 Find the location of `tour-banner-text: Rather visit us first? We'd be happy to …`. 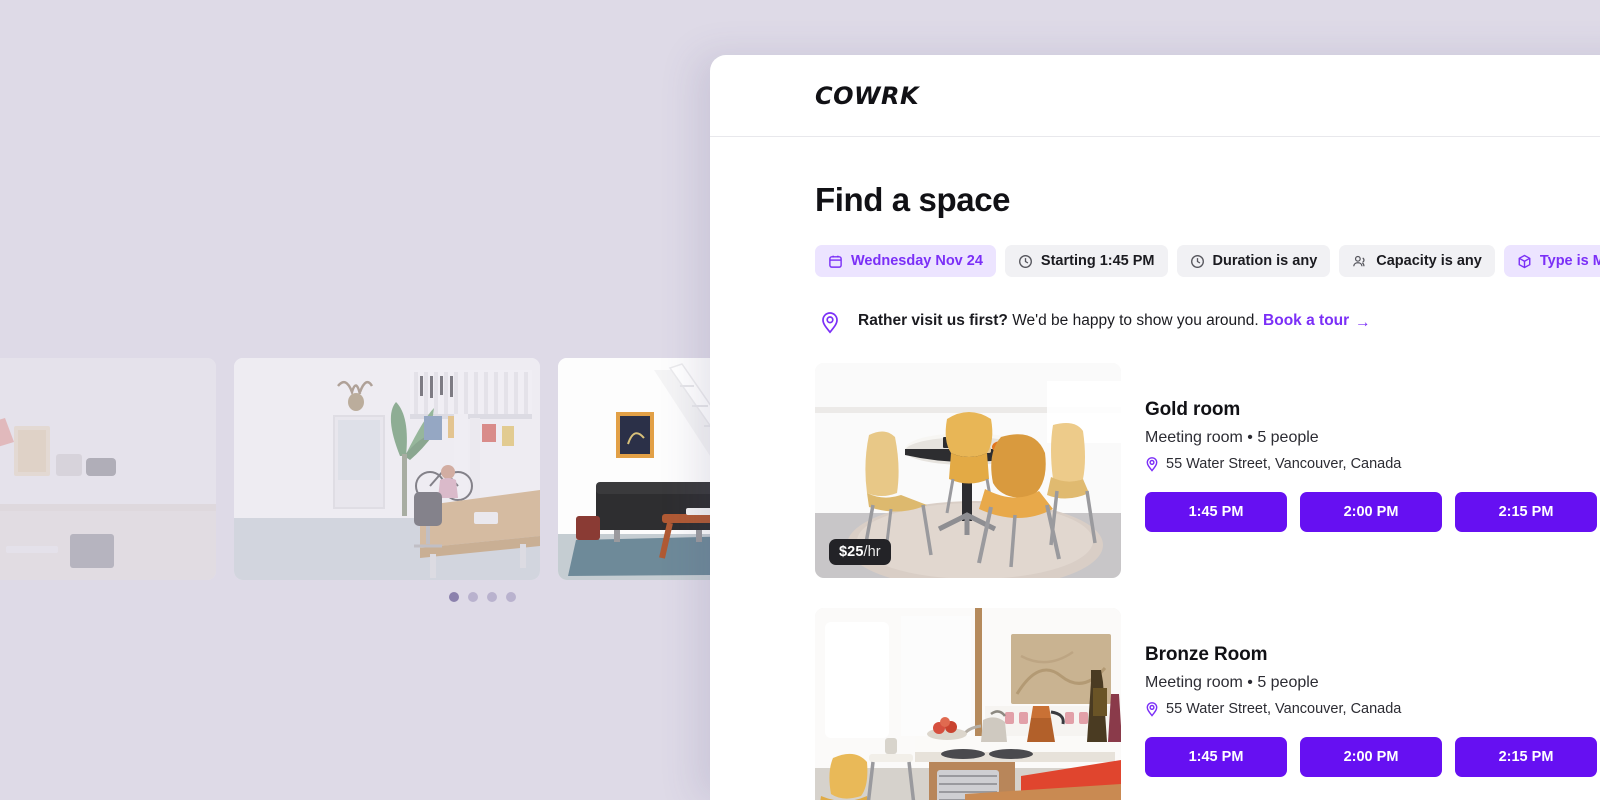

tour-banner-text: Rather visit us first? We'd be happy to … is located at coordinates (1114, 322).